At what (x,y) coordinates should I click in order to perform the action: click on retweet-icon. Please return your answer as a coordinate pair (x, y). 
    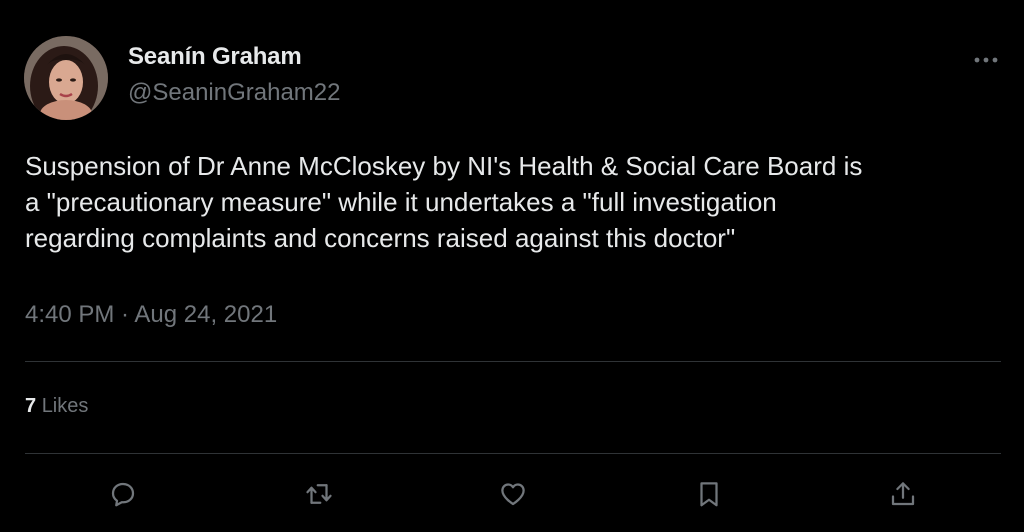
    Looking at the image, I should click on (319, 494).